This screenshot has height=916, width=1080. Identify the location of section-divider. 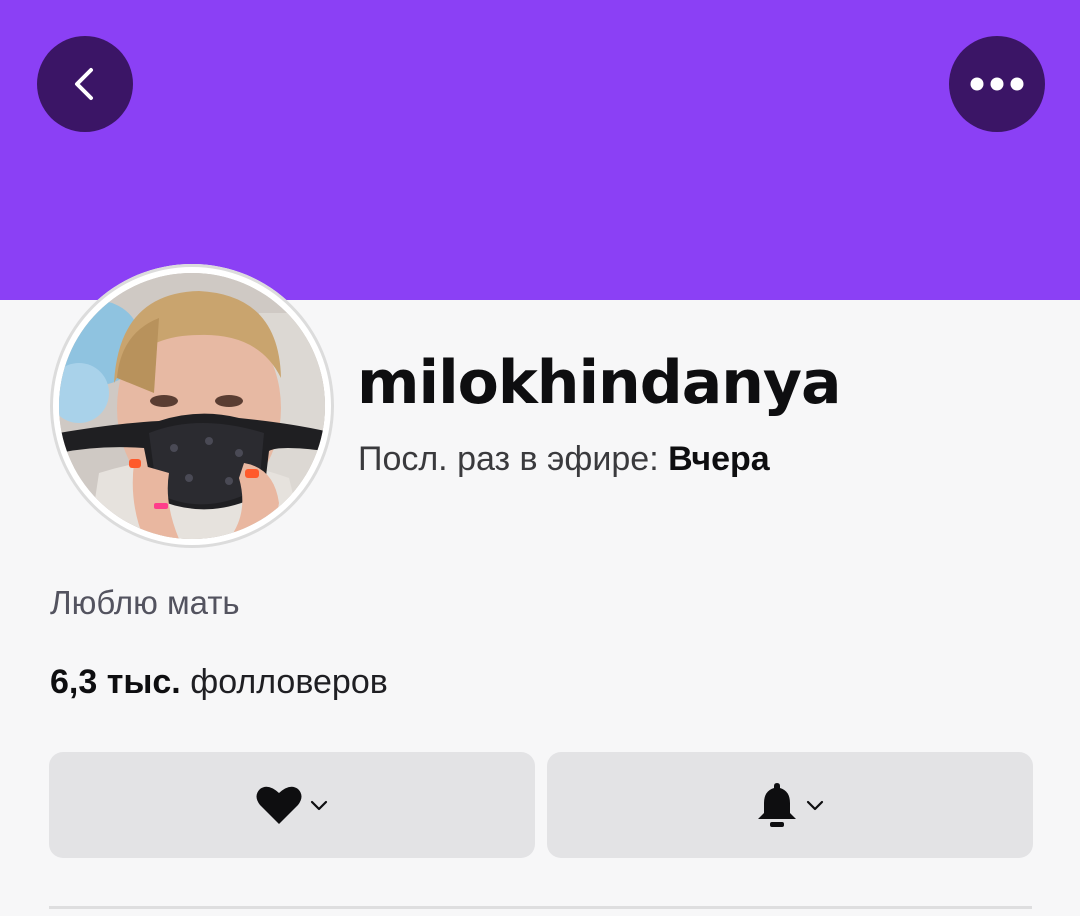
(540, 907).